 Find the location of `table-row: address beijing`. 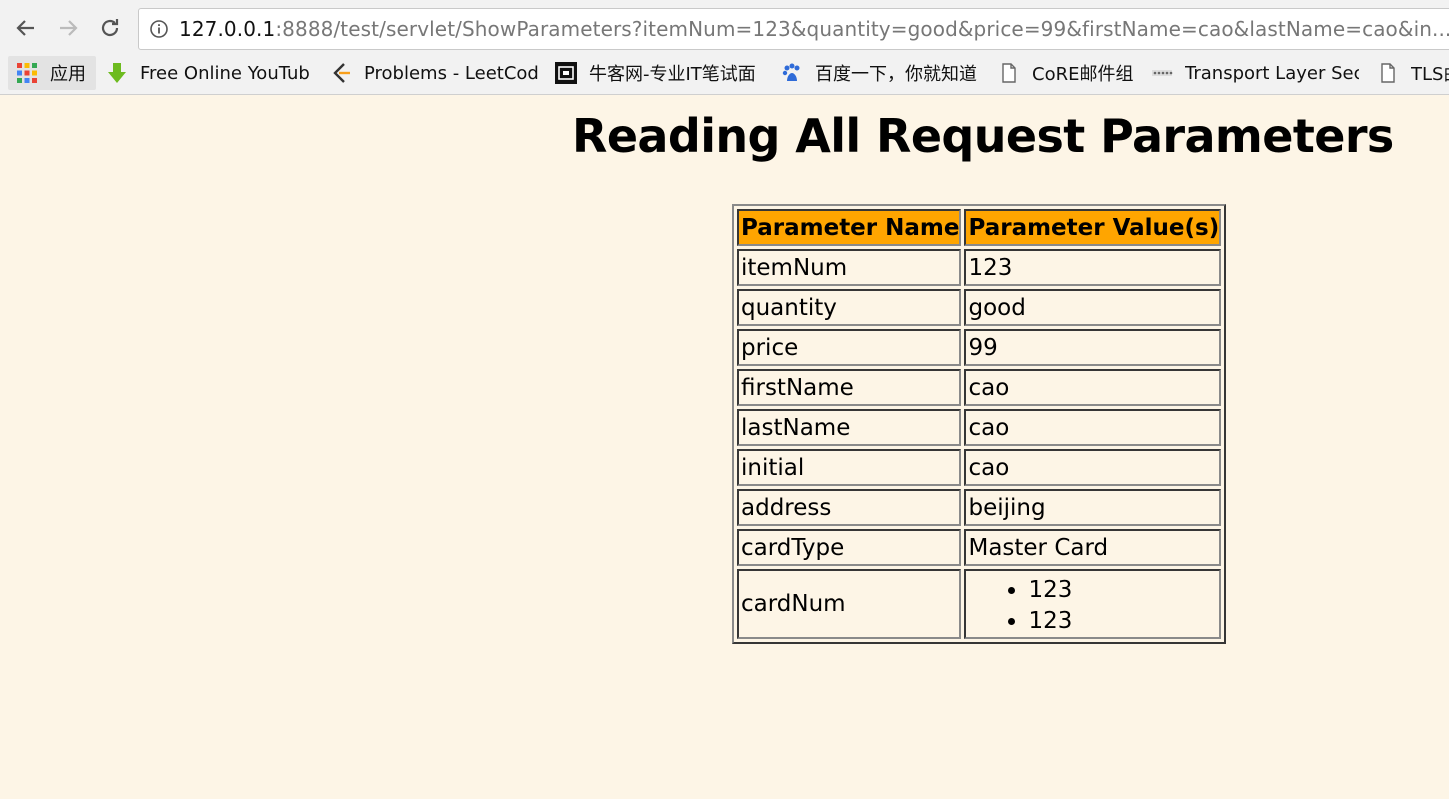

table-row: address beijing is located at coordinates (979, 507).